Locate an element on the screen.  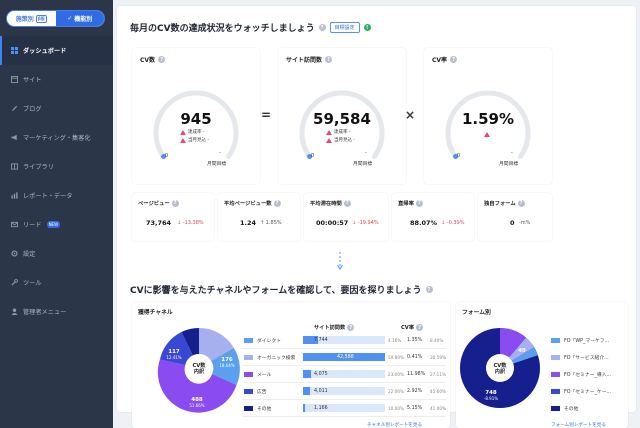
wrench-icon is located at coordinates (14, 282).